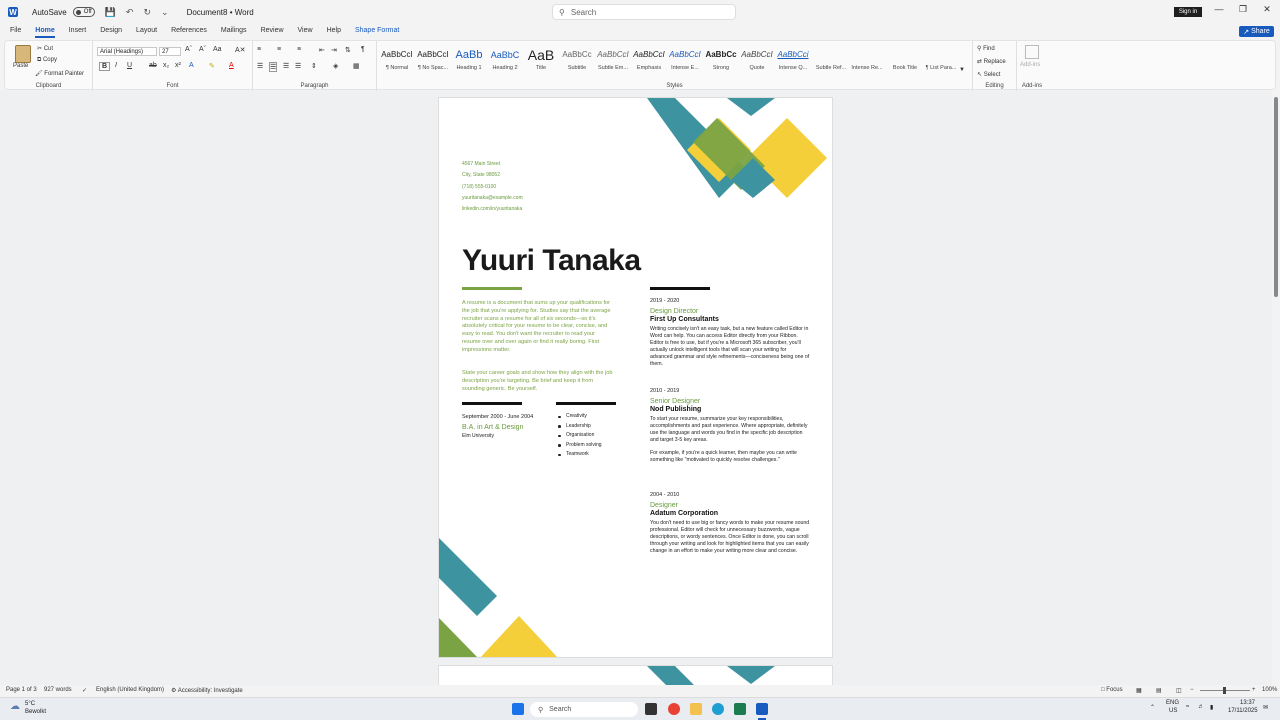 The height and width of the screenshot is (720, 1280). Describe the element at coordinates (83, 12) in the screenshot. I see `autosave-toggle: Off` at that location.